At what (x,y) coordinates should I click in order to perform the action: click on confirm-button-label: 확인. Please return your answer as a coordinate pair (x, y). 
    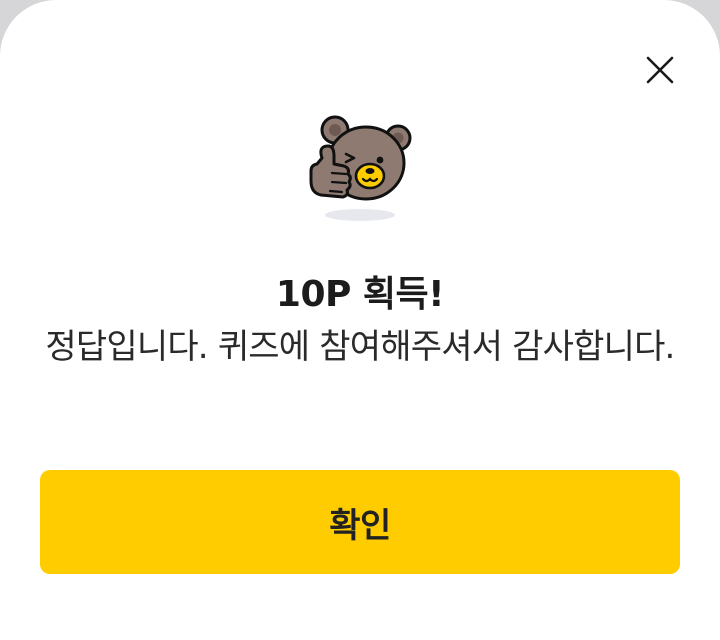
    Looking at the image, I should click on (360, 525).